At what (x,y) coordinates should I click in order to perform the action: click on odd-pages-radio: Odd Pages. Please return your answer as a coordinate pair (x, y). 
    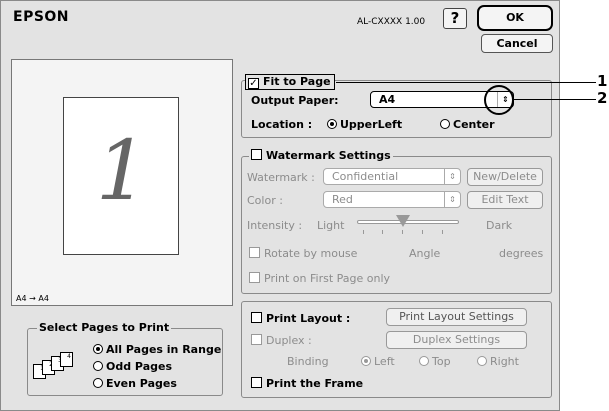
    Looking at the image, I should click on (132, 366).